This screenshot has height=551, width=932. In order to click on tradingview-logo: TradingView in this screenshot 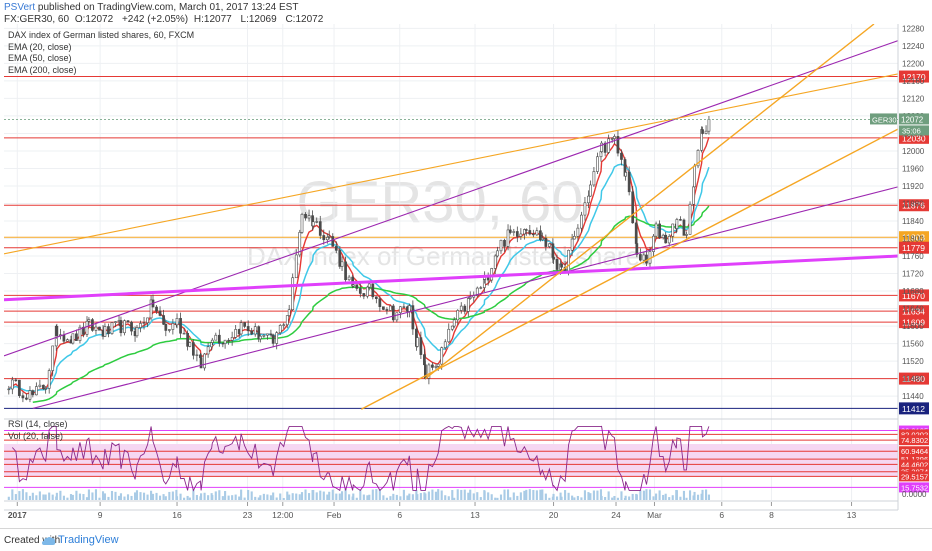, I will do `click(88, 540)`.